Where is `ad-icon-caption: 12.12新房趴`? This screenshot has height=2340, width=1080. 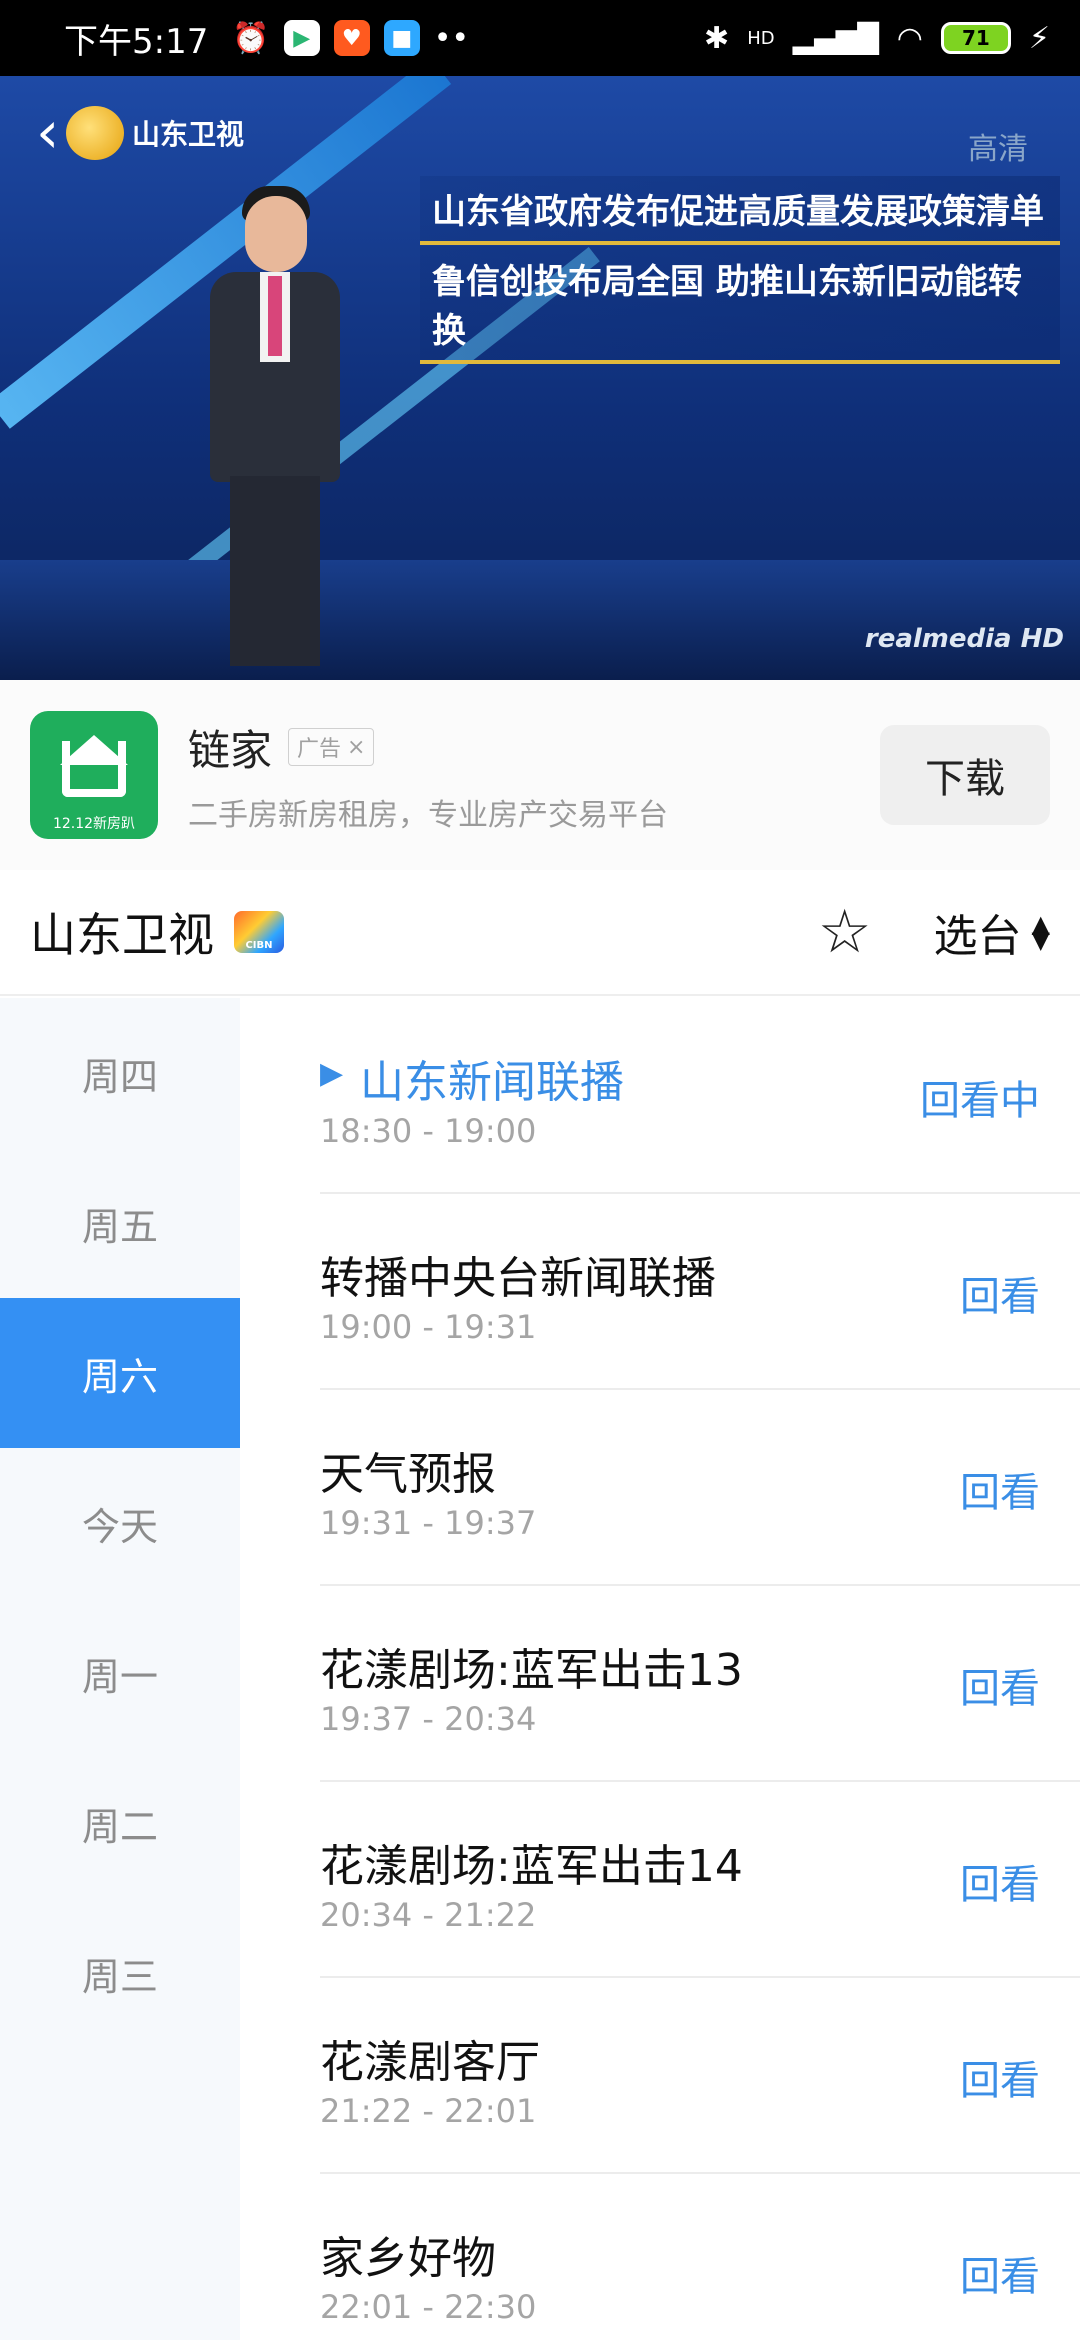
ad-icon-caption: 12.12新房趴 is located at coordinates (94, 824).